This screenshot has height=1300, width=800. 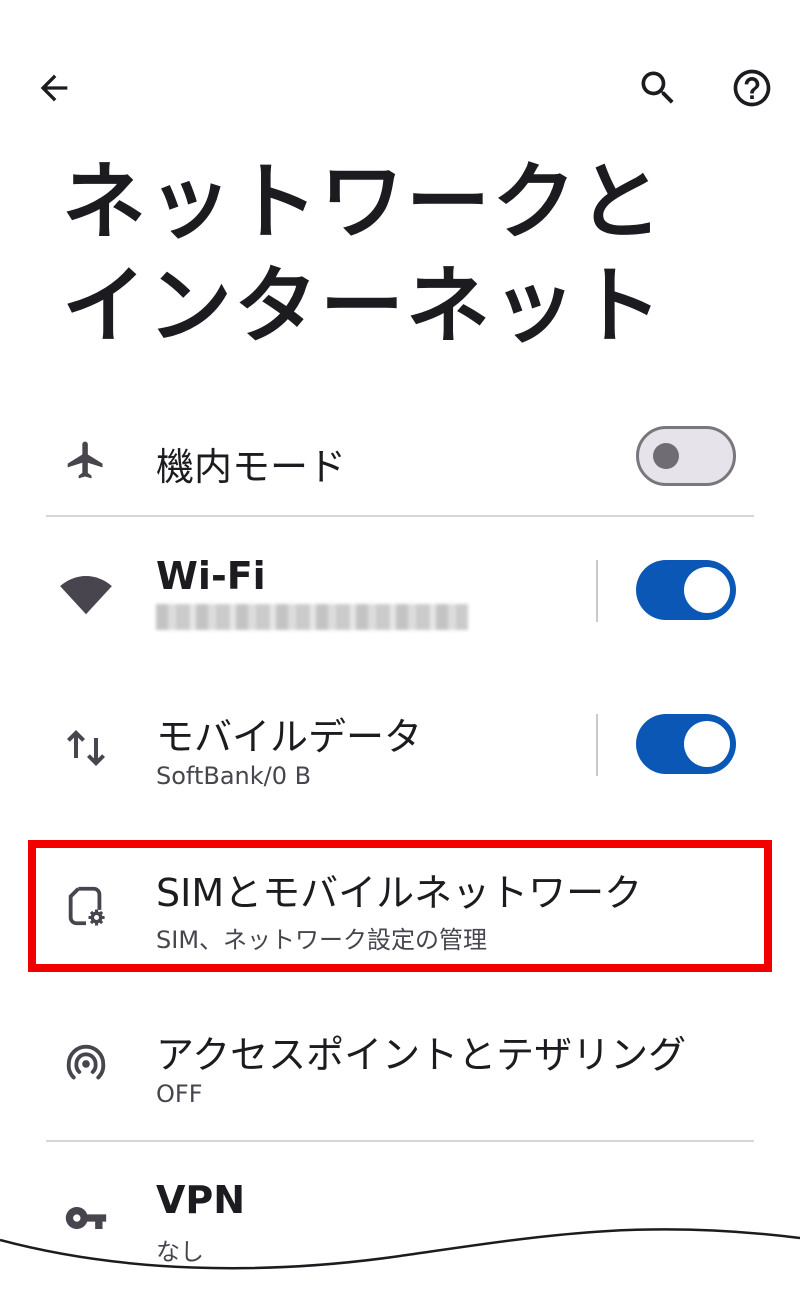 I want to click on mobile-data-subtitle: SoftBank/0 B, so click(x=234, y=776).